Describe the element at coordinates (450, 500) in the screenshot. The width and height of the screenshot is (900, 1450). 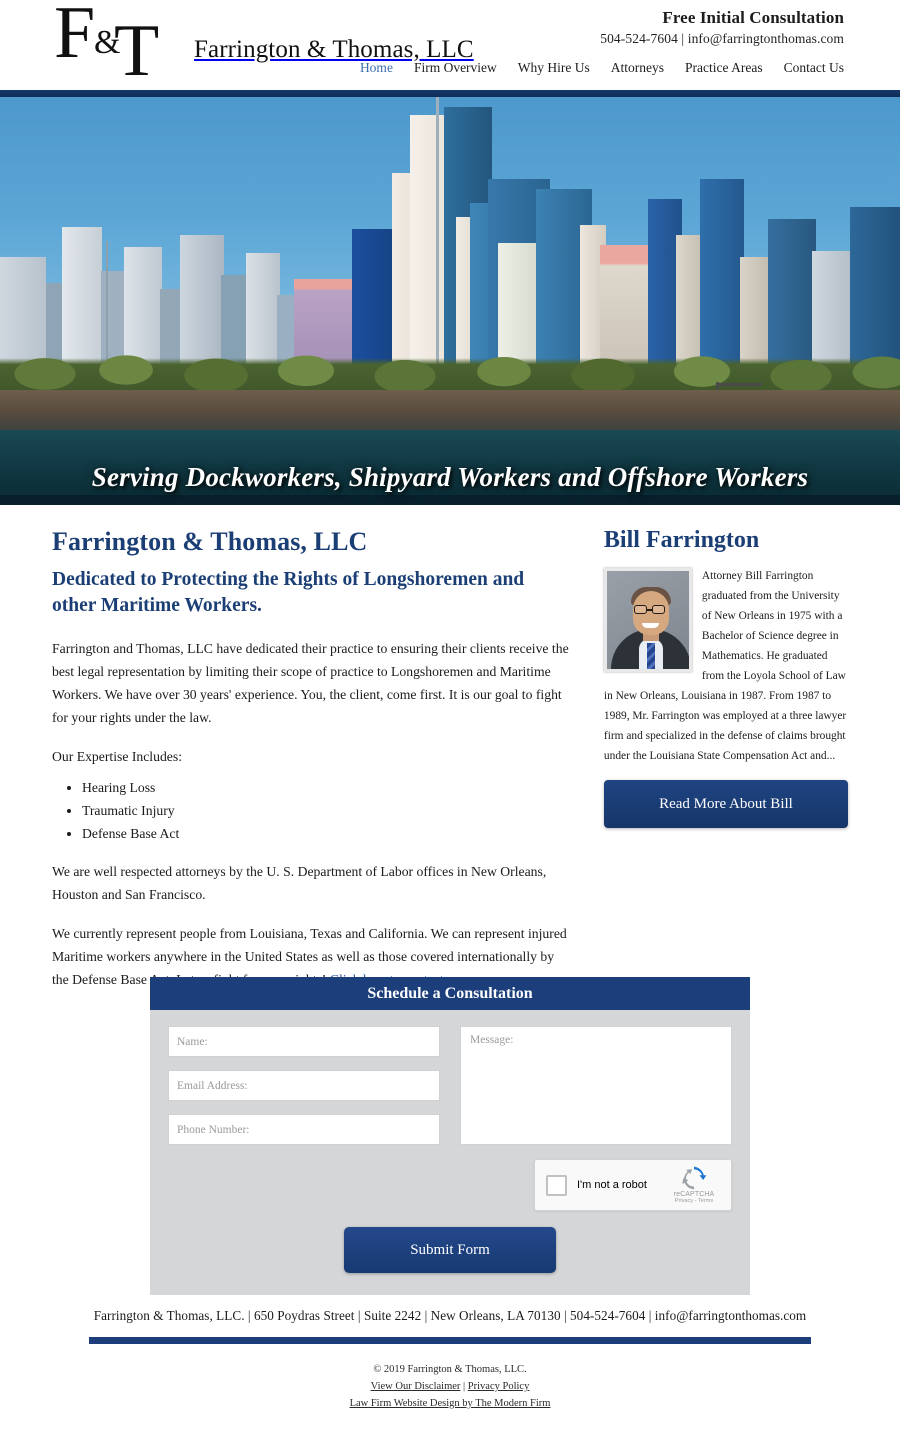
I see `hero-dark-base` at that location.